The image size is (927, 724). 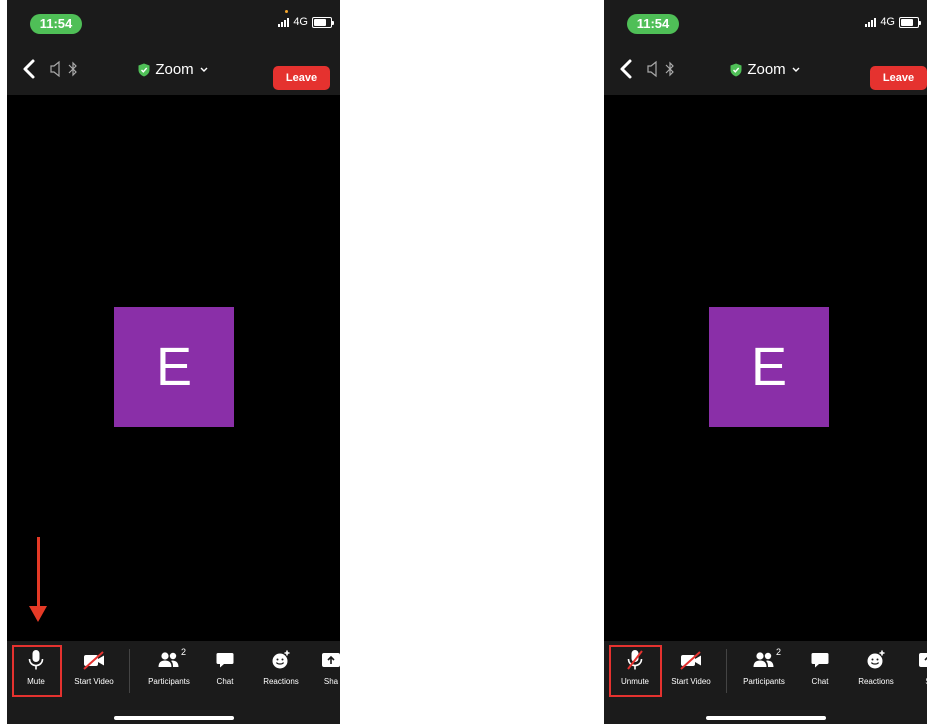 What do you see at coordinates (634, 681) in the screenshot?
I see `unmute-label: Unmute` at bounding box center [634, 681].